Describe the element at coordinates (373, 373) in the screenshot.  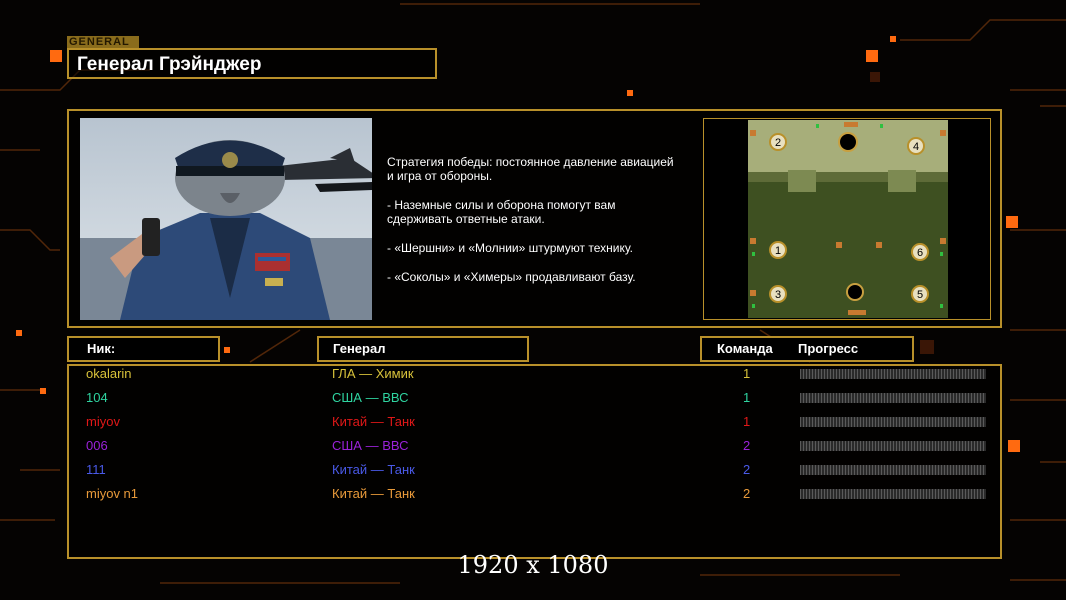
I see `player-general: ГЛА — Химик` at that location.